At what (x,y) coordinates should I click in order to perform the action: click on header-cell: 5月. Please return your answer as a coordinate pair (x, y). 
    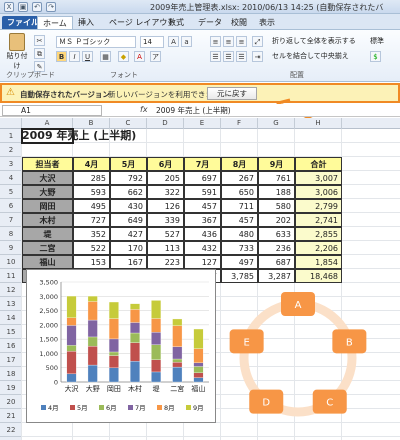
    Looking at the image, I should click on (128, 164).